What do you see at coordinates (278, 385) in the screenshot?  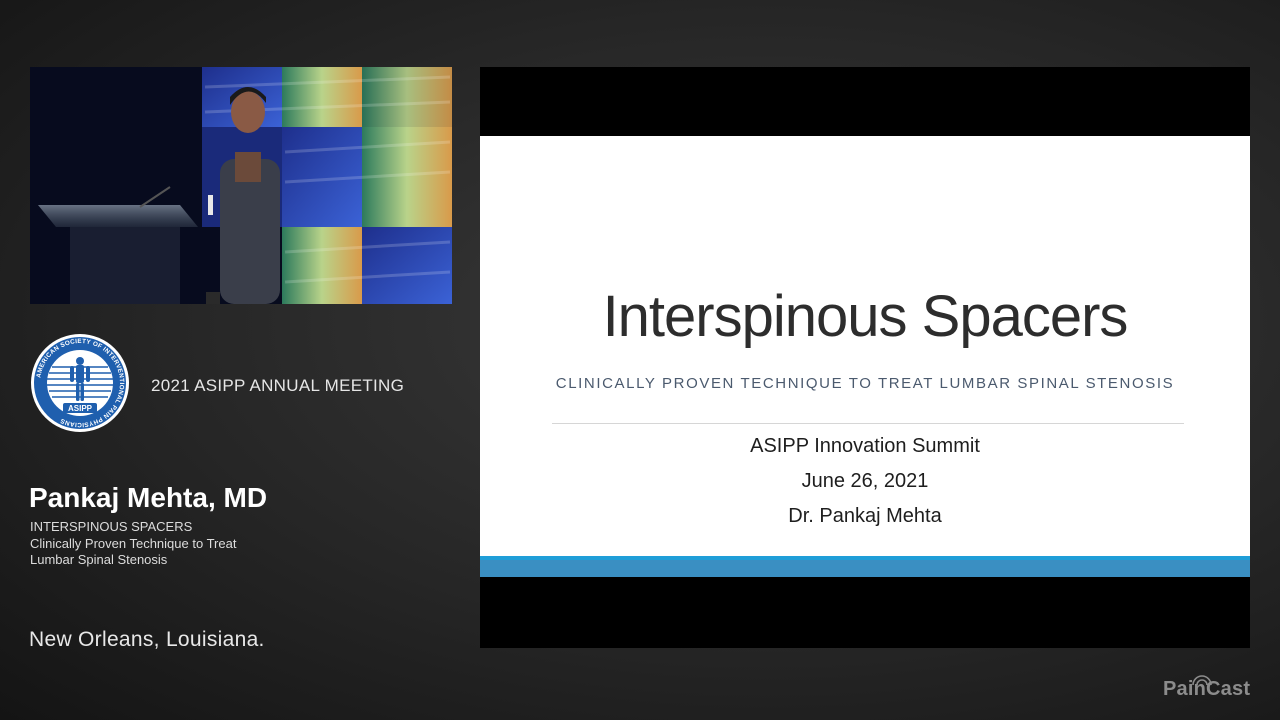 I see `meeting-title: 2021 ASIPP ANNUAL MEETING` at bounding box center [278, 385].